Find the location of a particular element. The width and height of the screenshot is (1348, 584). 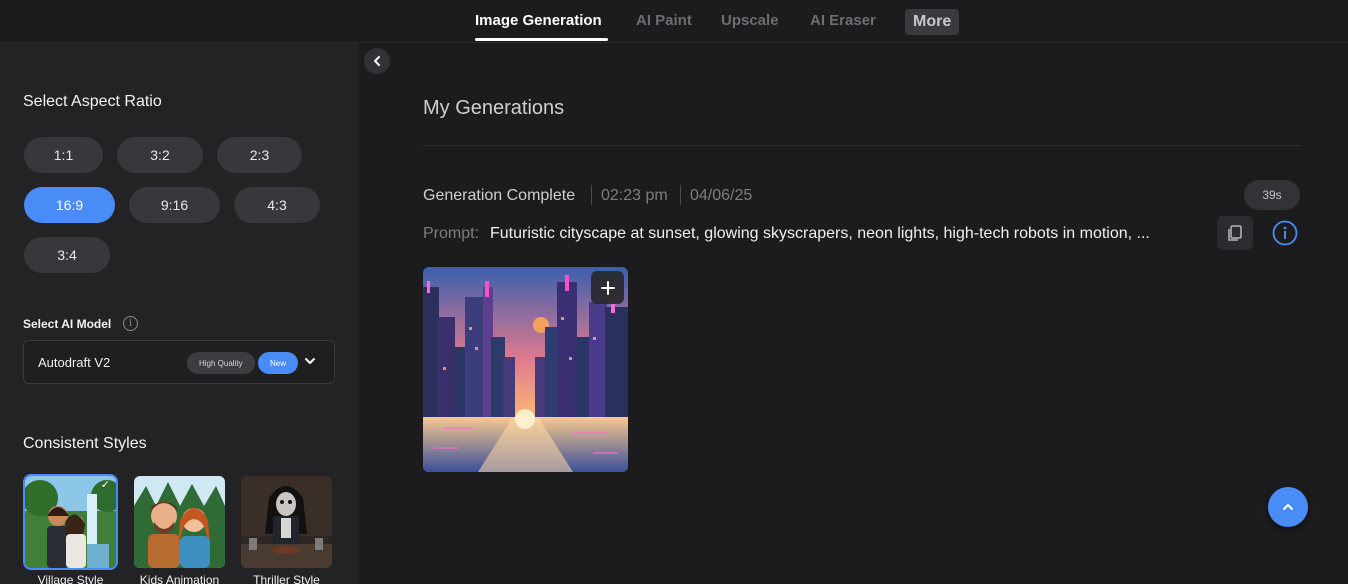

chevron-down-icon is located at coordinates (310, 361).